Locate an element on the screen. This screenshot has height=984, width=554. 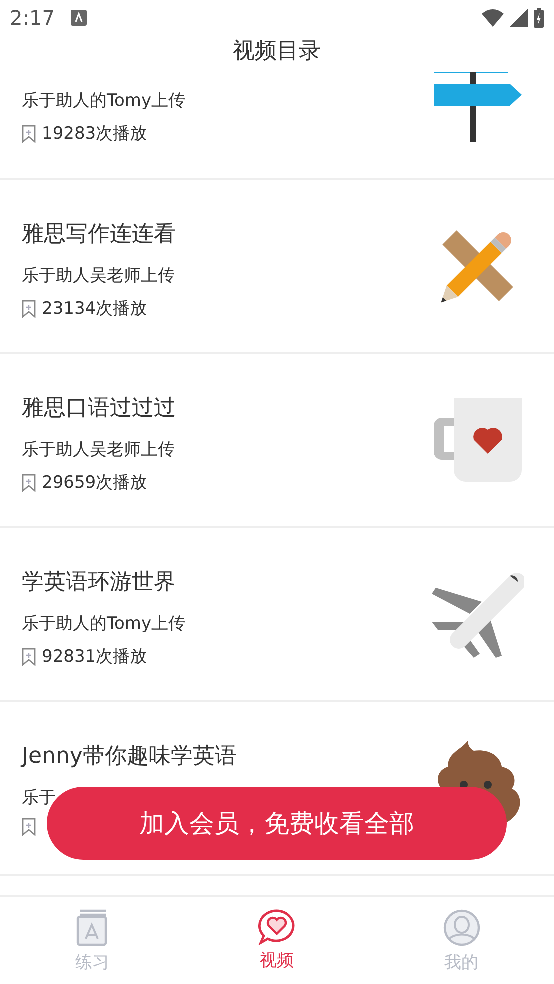
nav-tab: 视频 is located at coordinates (277, 940).